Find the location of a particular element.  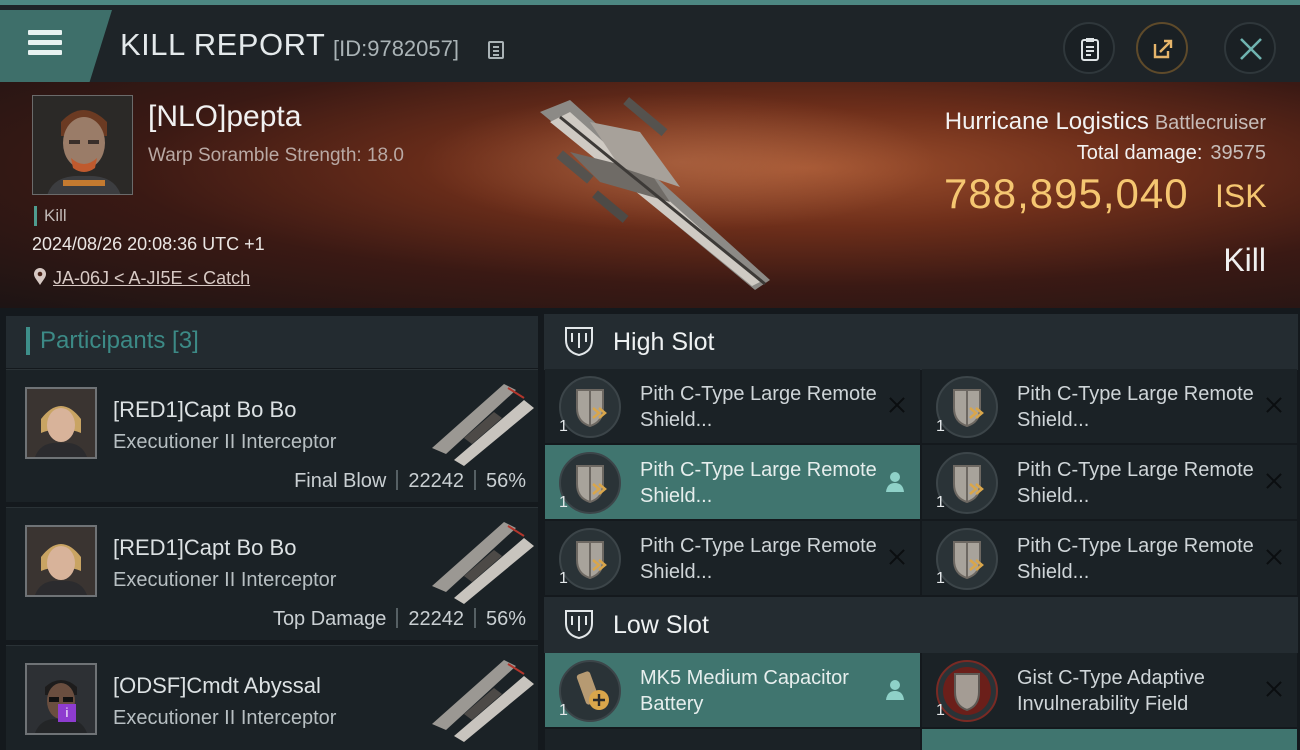

isk-unit: ISK is located at coordinates (1241, 196).